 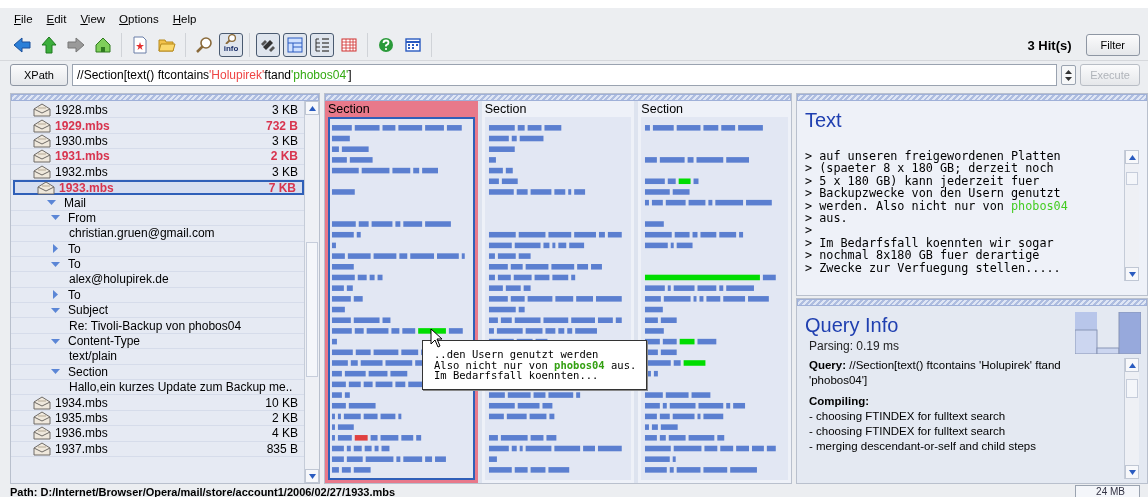 What do you see at coordinates (39, 75) in the screenshot?
I see `xpath-mode-button: XPath` at bounding box center [39, 75].